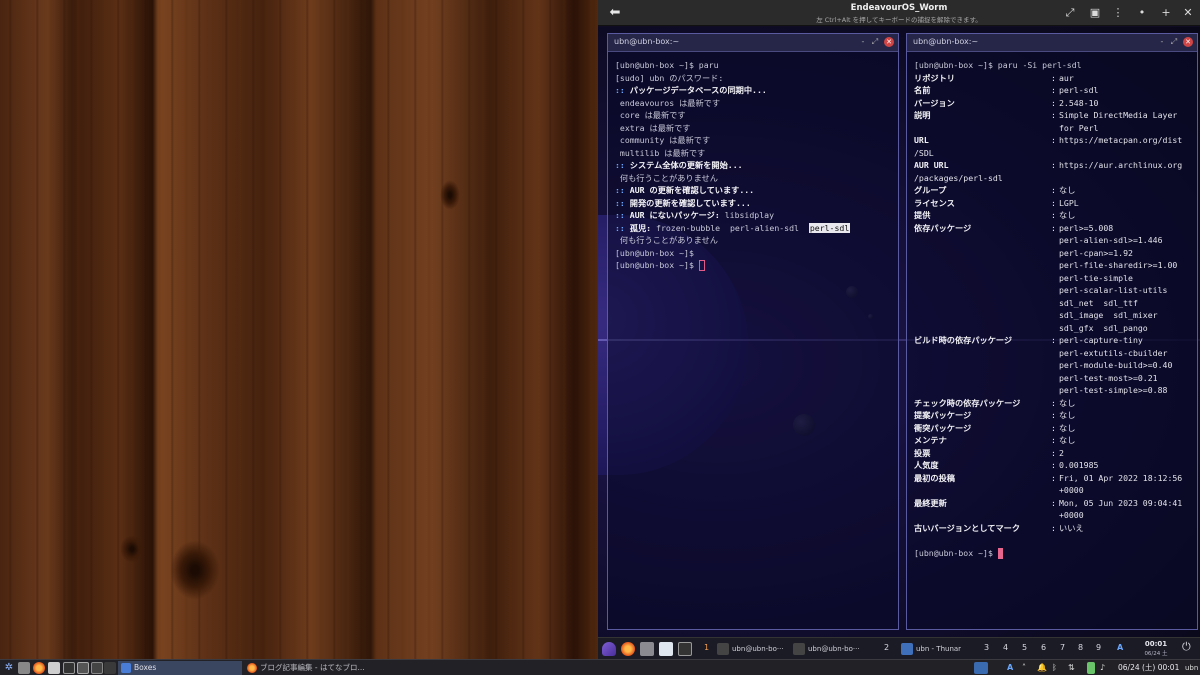 This screenshot has height=675, width=1200. Describe the element at coordinates (986, 647) in the screenshot. I see `workspace-3: 3` at that location.